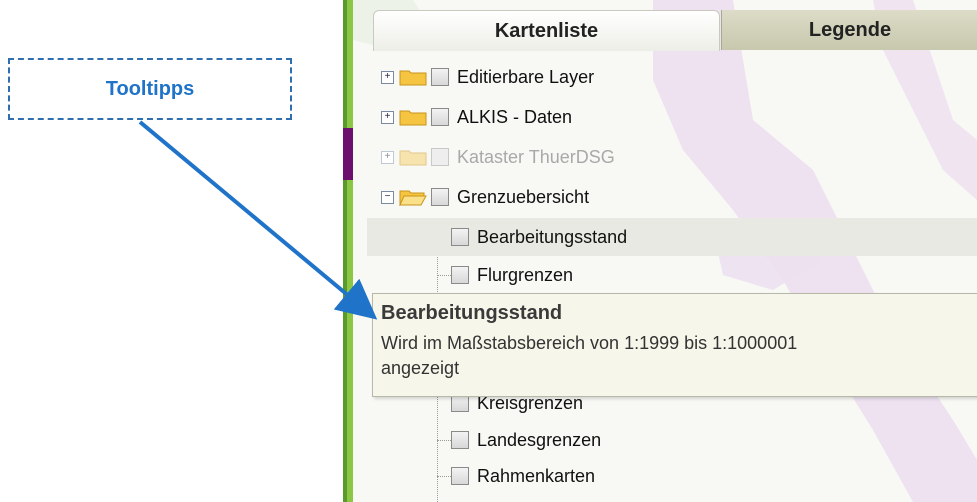 The height and width of the screenshot is (502, 977). I want to click on tree-item-label: Landesgrenzen, so click(539, 439).